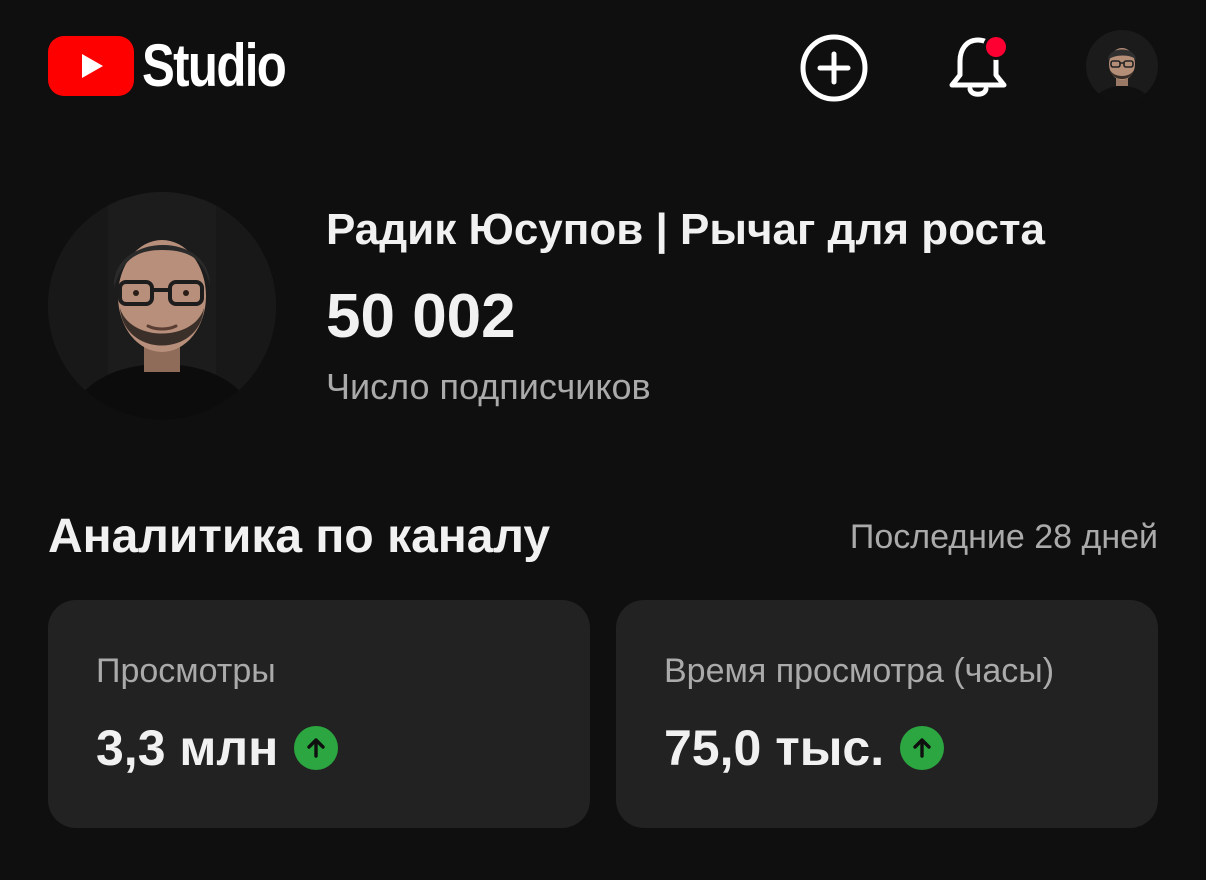 The image size is (1206, 880). What do you see at coordinates (214, 65) in the screenshot?
I see `studio-logo-text: Studio` at bounding box center [214, 65].